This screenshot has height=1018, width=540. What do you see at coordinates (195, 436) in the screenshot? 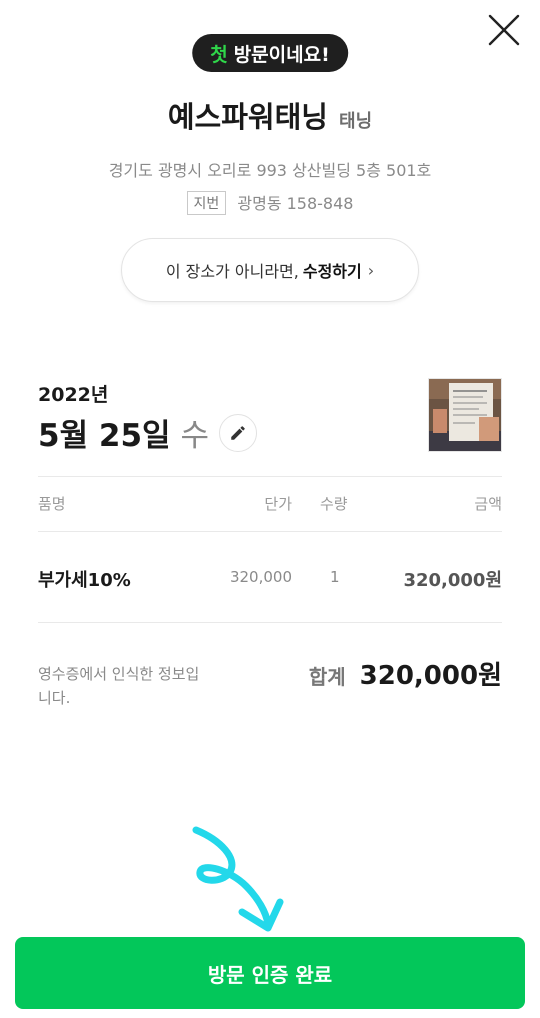
I see `receipt-weekday: 수` at bounding box center [195, 436].